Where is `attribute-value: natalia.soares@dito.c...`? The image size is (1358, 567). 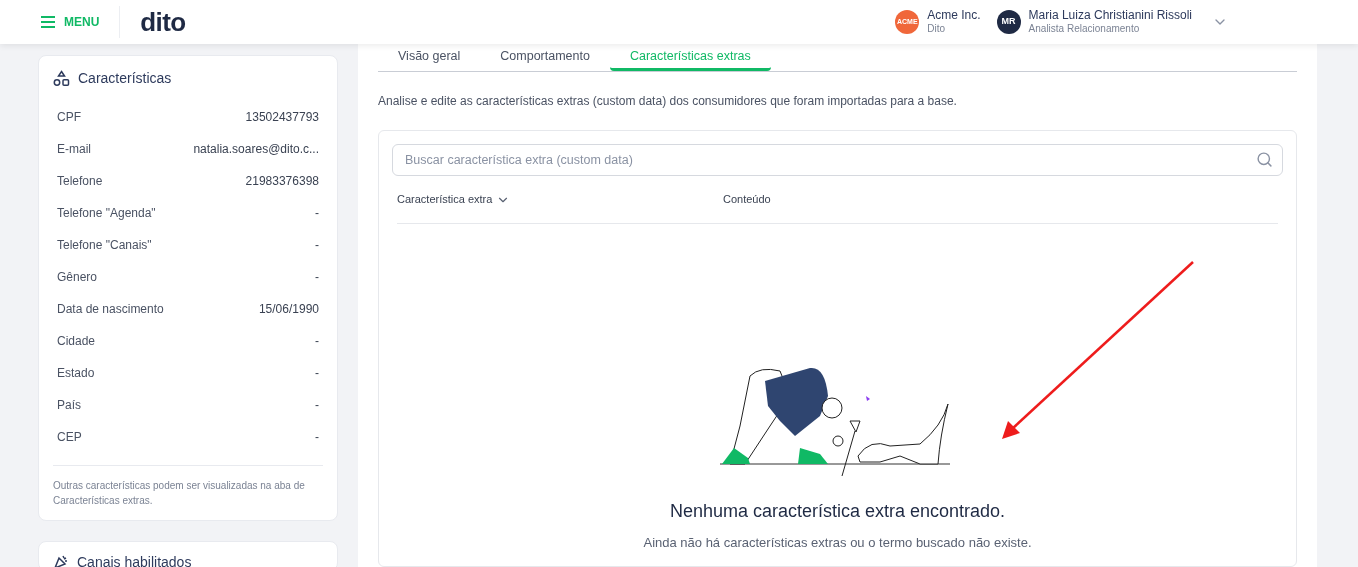
attribute-value: natalia.soares@dito.c... is located at coordinates (256, 149).